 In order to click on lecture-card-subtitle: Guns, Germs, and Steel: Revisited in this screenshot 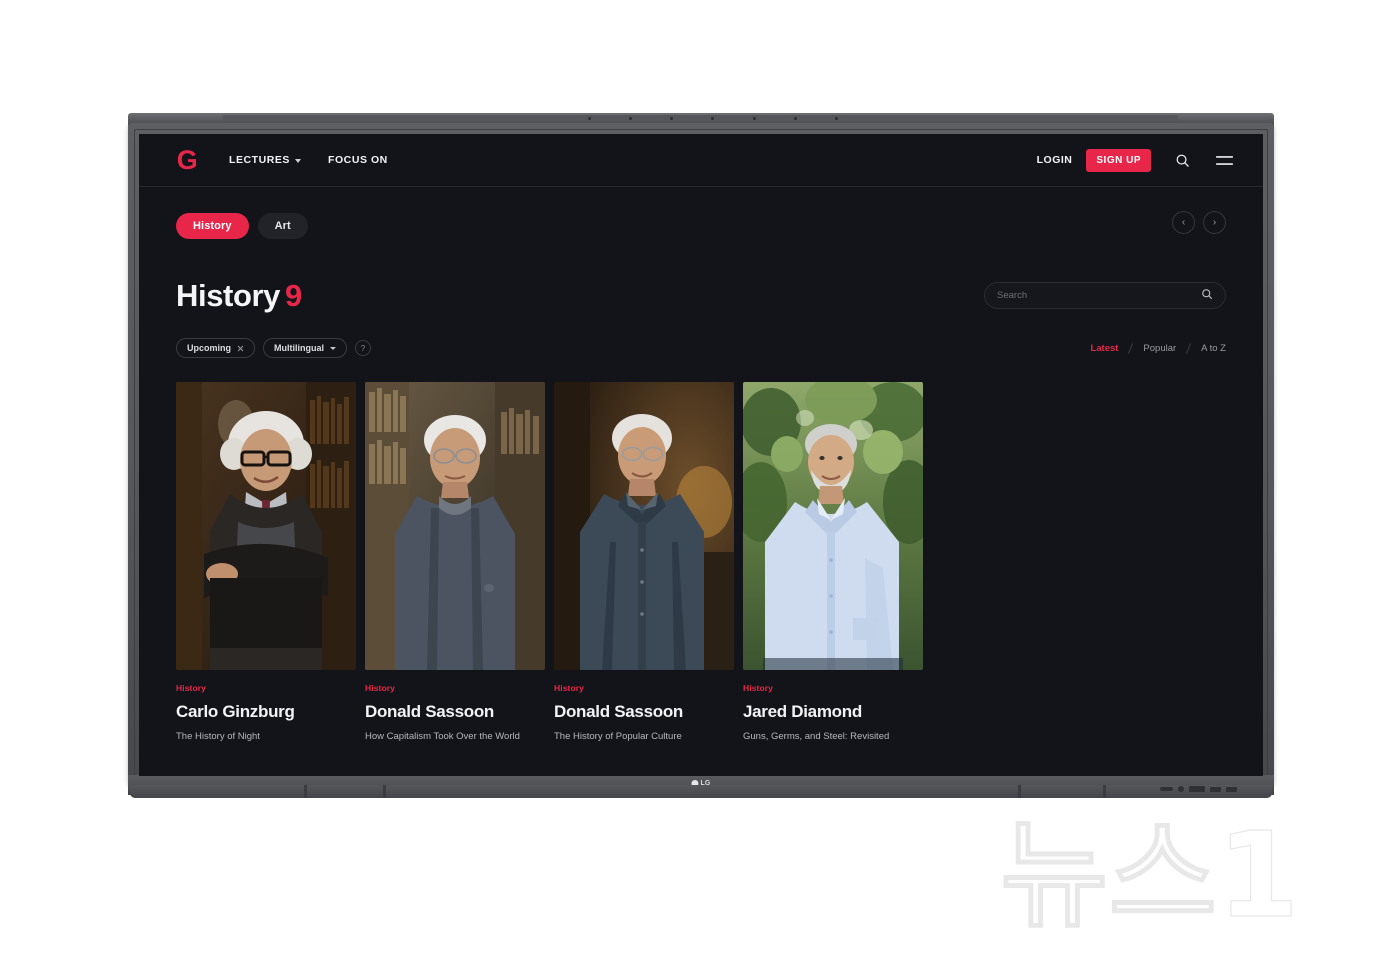, I will do `click(816, 736)`.